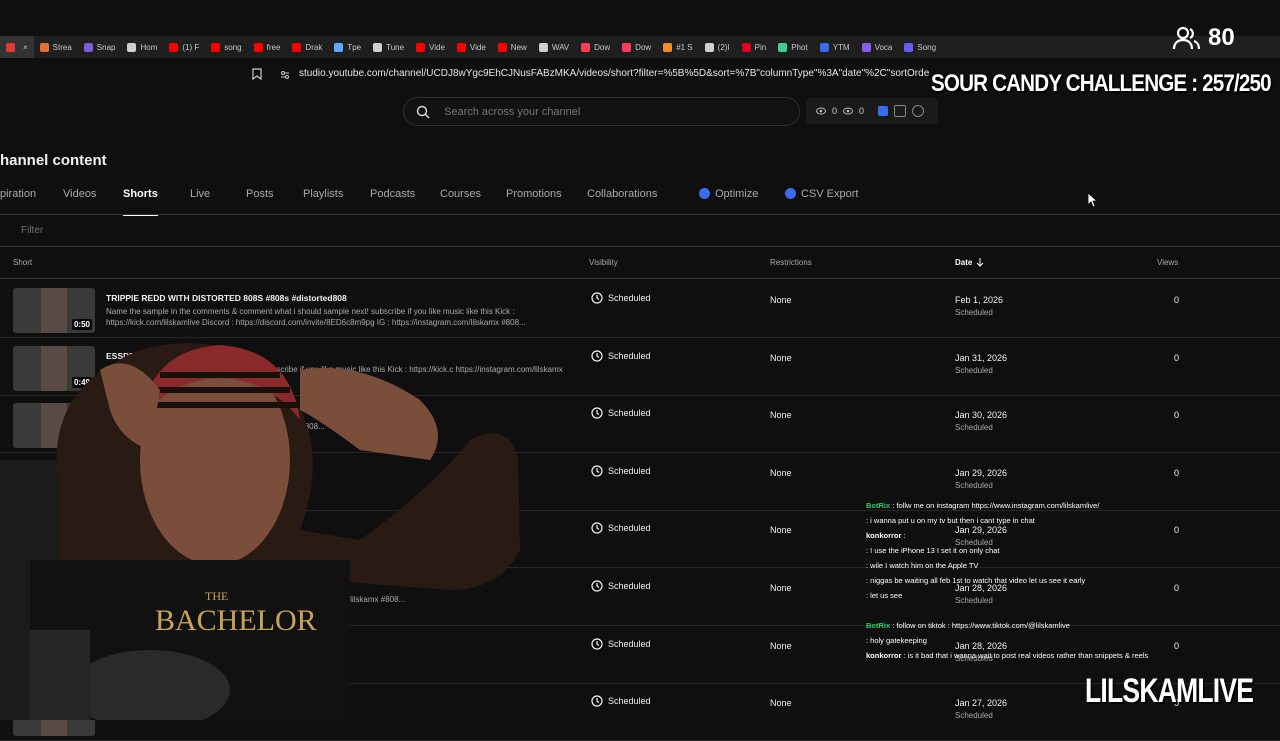  What do you see at coordinates (226, 47) in the screenshot?
I see `browser-tab: song` at bounding box center [226, 47].